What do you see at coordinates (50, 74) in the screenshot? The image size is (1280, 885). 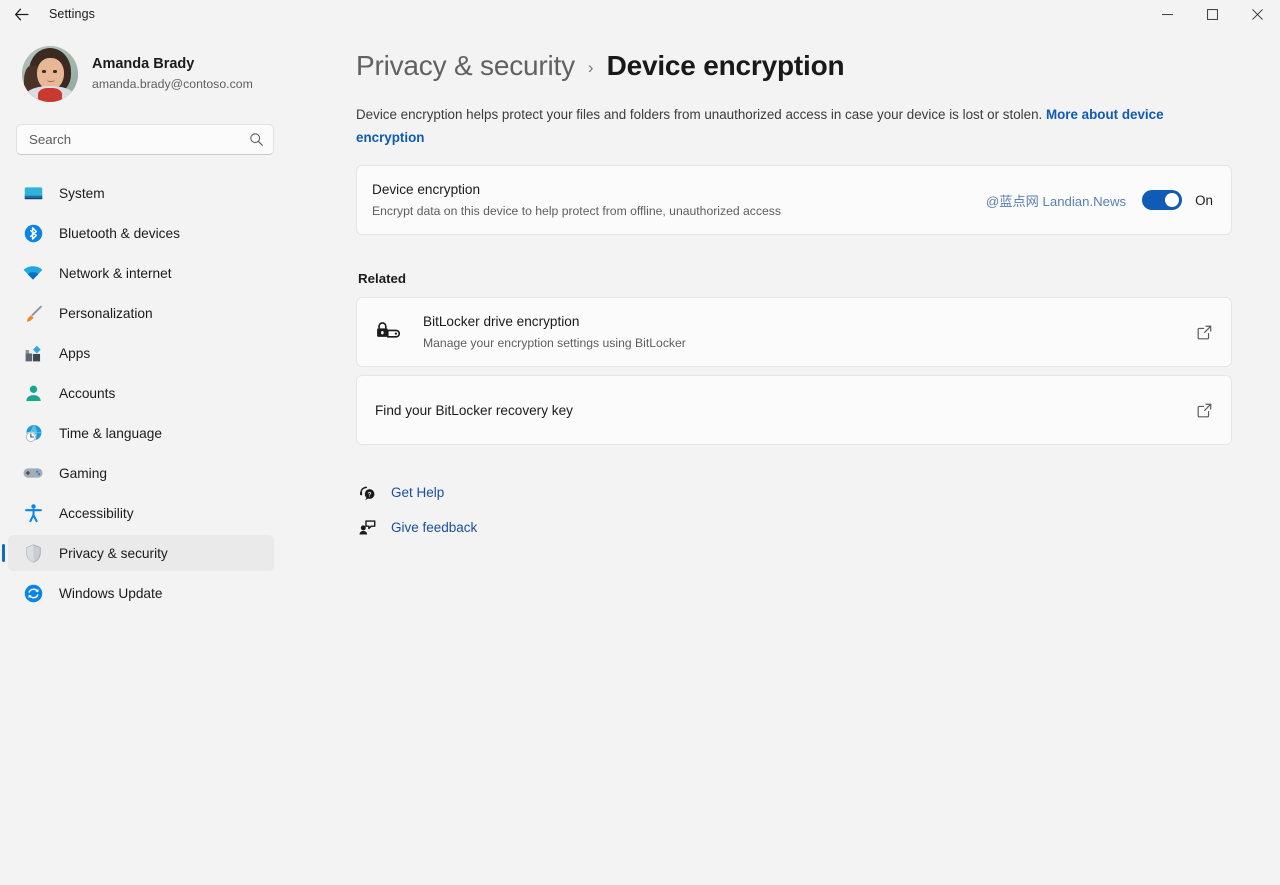 I see `avatar` at bounding box center [50, 74].